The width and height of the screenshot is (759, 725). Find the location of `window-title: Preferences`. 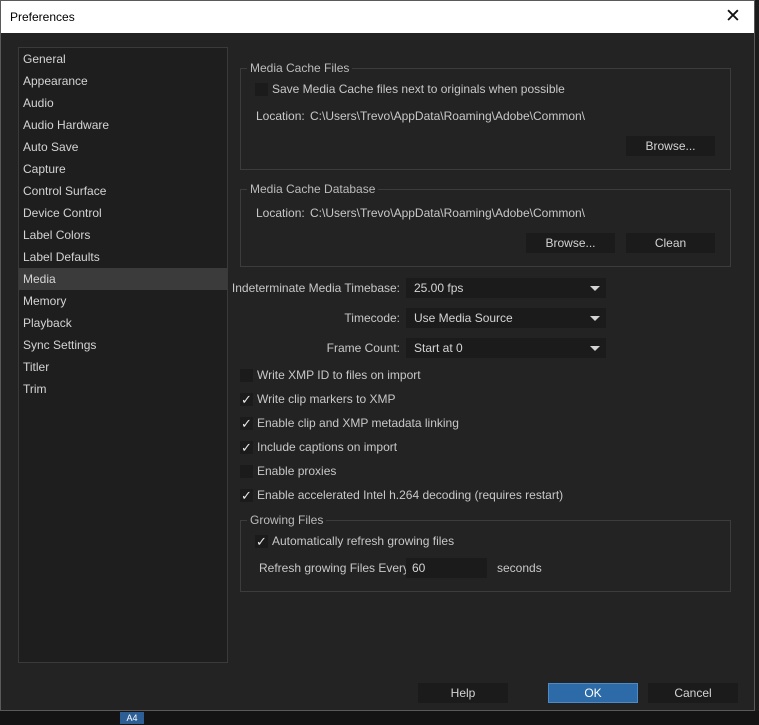

window-title: Preferences is located at coordinates (42, 17).